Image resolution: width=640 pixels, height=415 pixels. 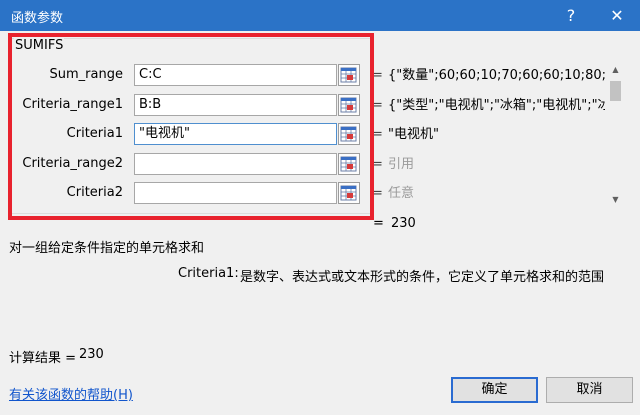 What do you see at coordinates (413, 134) in the screenshot?
I see `criteria1-preview: "电视机"` at bounding box center [413, 134].